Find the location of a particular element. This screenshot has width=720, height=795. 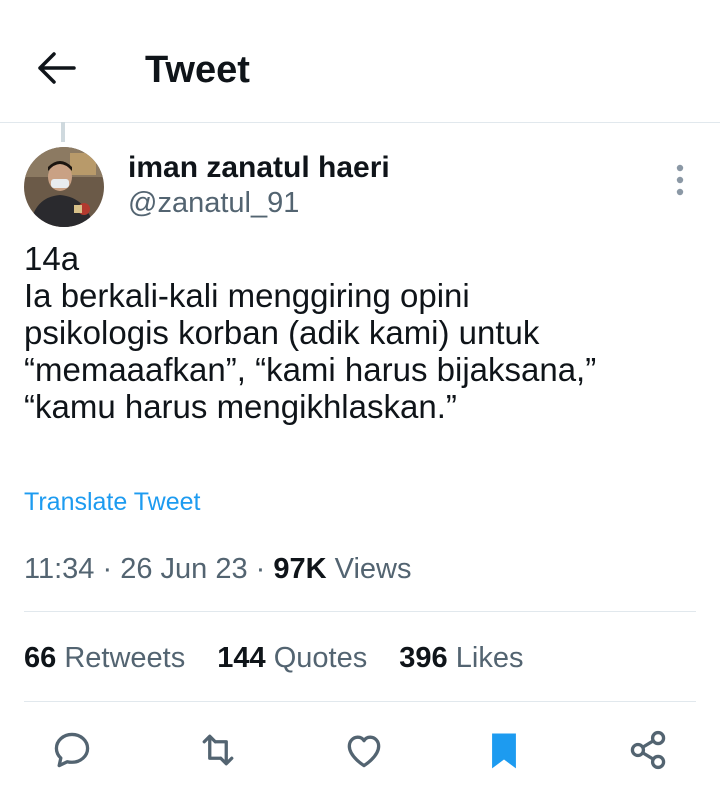

more-options-button is located at coordinates (680, 180).